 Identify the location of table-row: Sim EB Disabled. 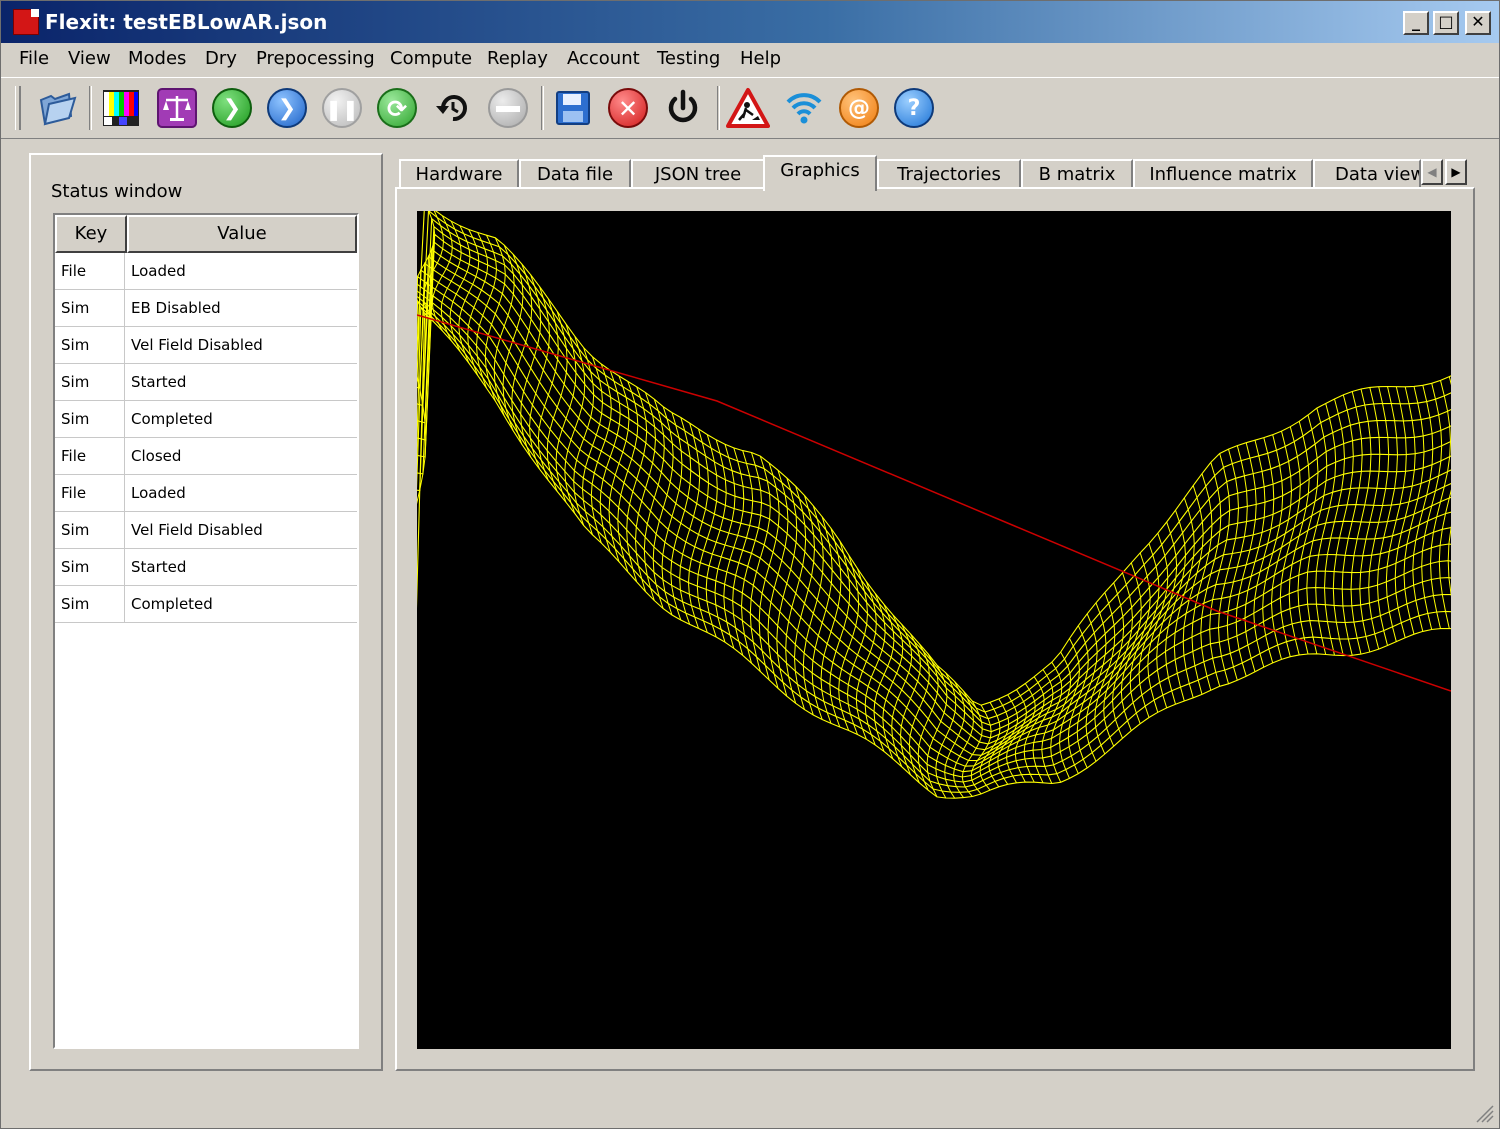
(206, 308).